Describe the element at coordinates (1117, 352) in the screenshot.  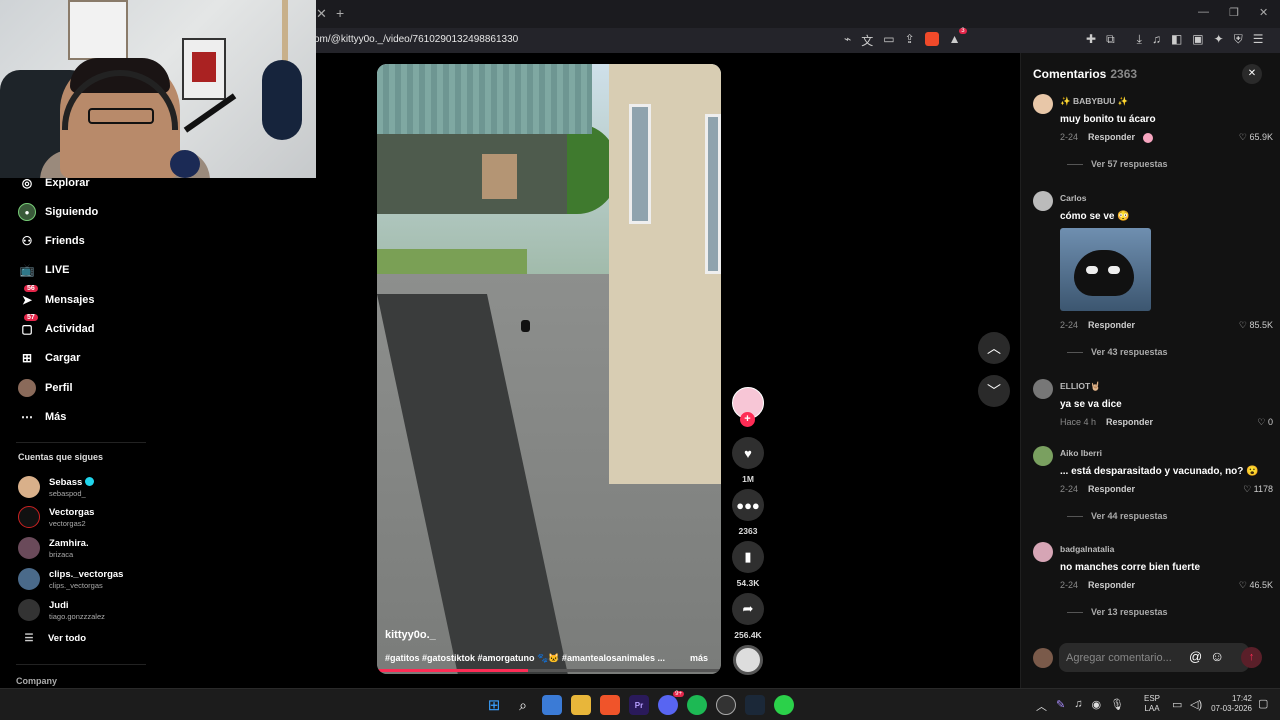
I see `view-replies-button: Ver 43 respuestas` at that location.